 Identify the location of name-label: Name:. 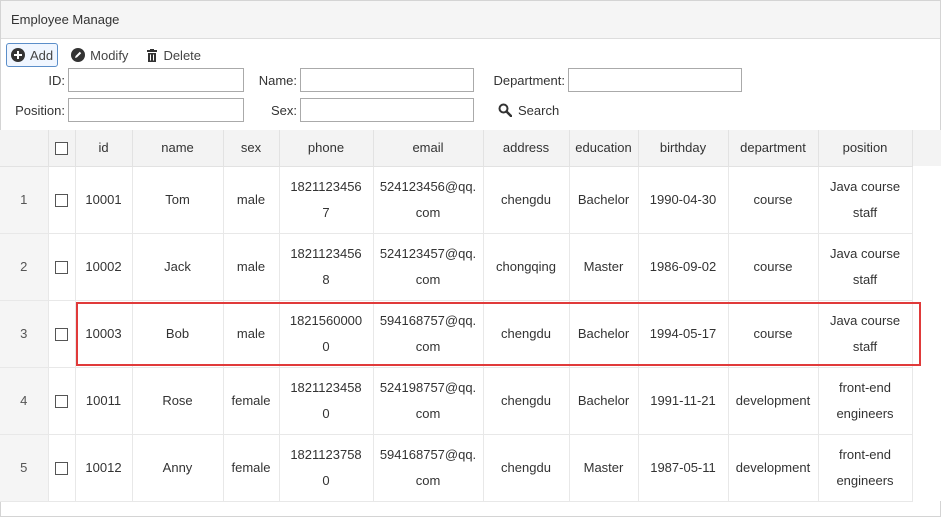
(277, 80).